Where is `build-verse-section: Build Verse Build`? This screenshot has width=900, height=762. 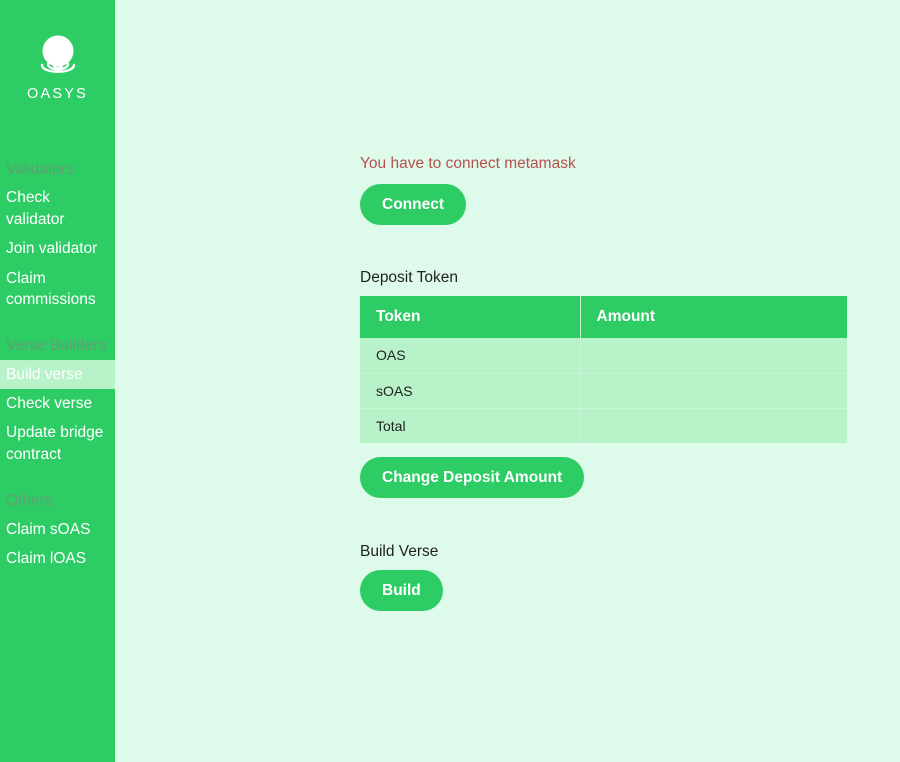
build-verse-section: Build Verse Build is located at coordinates (606, 577).